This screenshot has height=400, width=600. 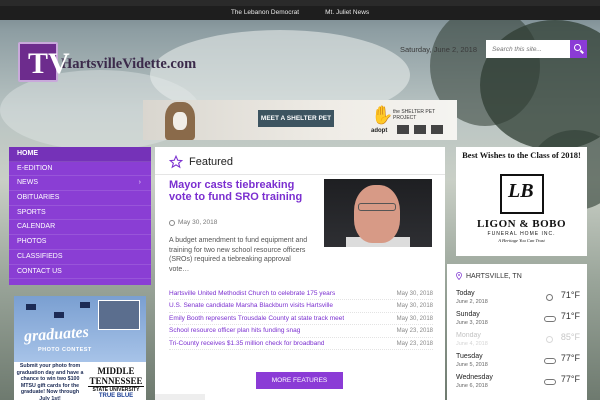 What do you see at coordinates (180, 397) in the screenshot?
I see `next-section-edge` at bounding box center [180, 397].